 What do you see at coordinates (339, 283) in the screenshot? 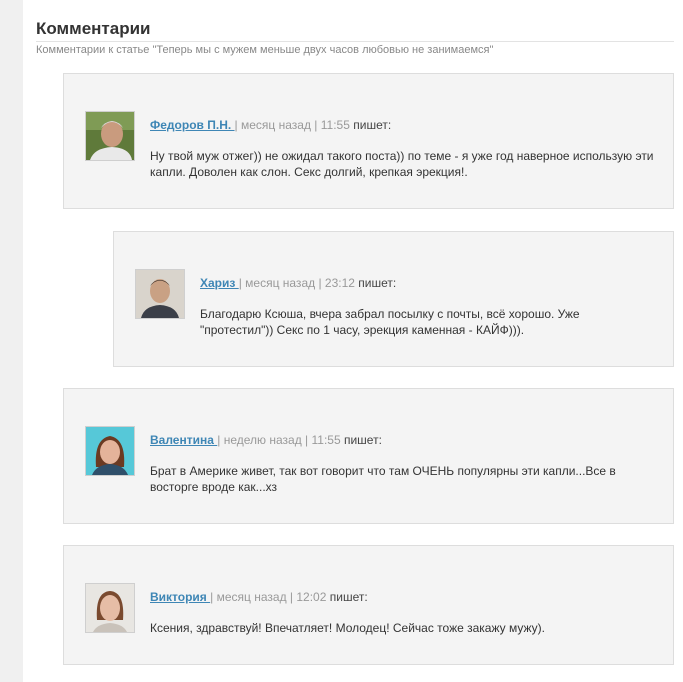
I see `comment-time: 23:12` at bounding box center [339, 283].